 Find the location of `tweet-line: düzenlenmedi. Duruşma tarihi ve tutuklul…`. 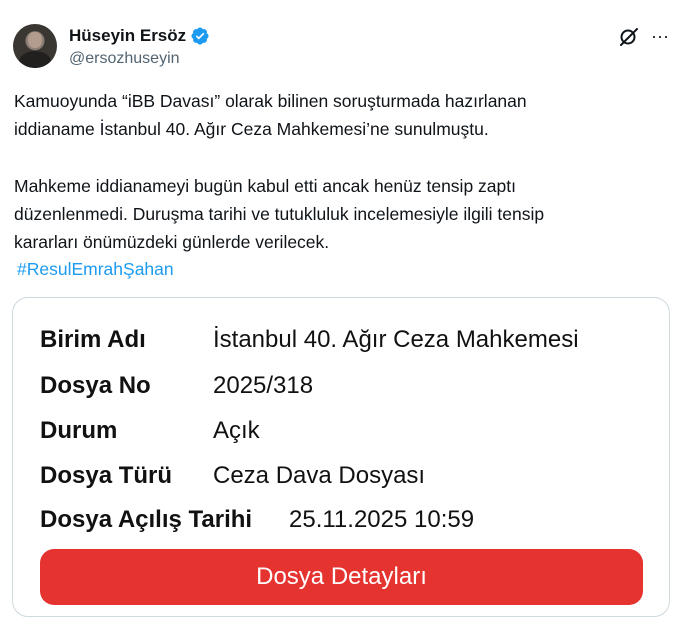

tweet-line: düzenlenmedi. Duruşma tarihi ve tutuklul… is located at coordinates (279, 214).